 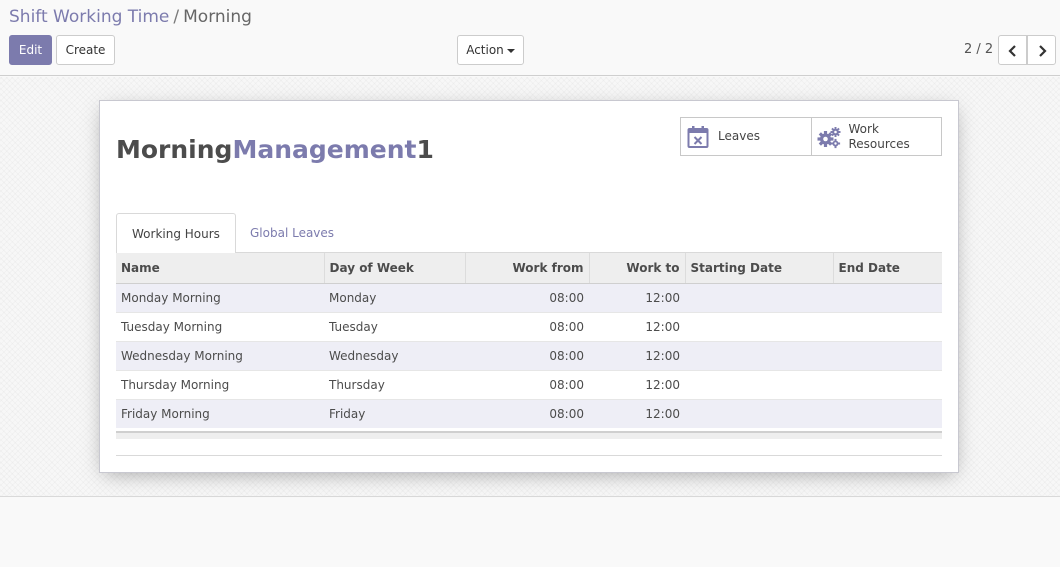 I want to click on cell-name: Friday Morning, so click(x=220, y=413).